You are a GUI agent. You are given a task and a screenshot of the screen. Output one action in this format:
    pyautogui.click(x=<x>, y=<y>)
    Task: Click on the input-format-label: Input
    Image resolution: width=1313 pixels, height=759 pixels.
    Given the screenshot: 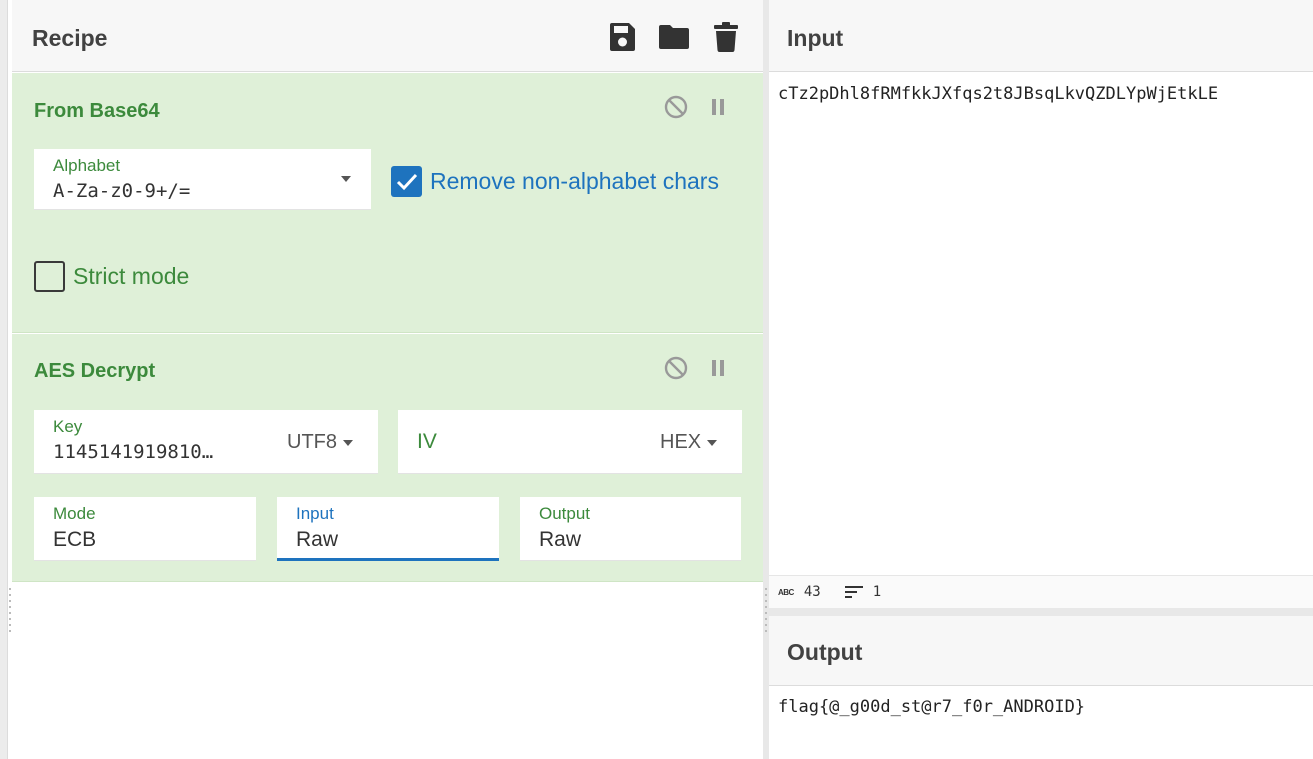 What is the action you would take?
    pyautogui.click(x=315, y=513)
    